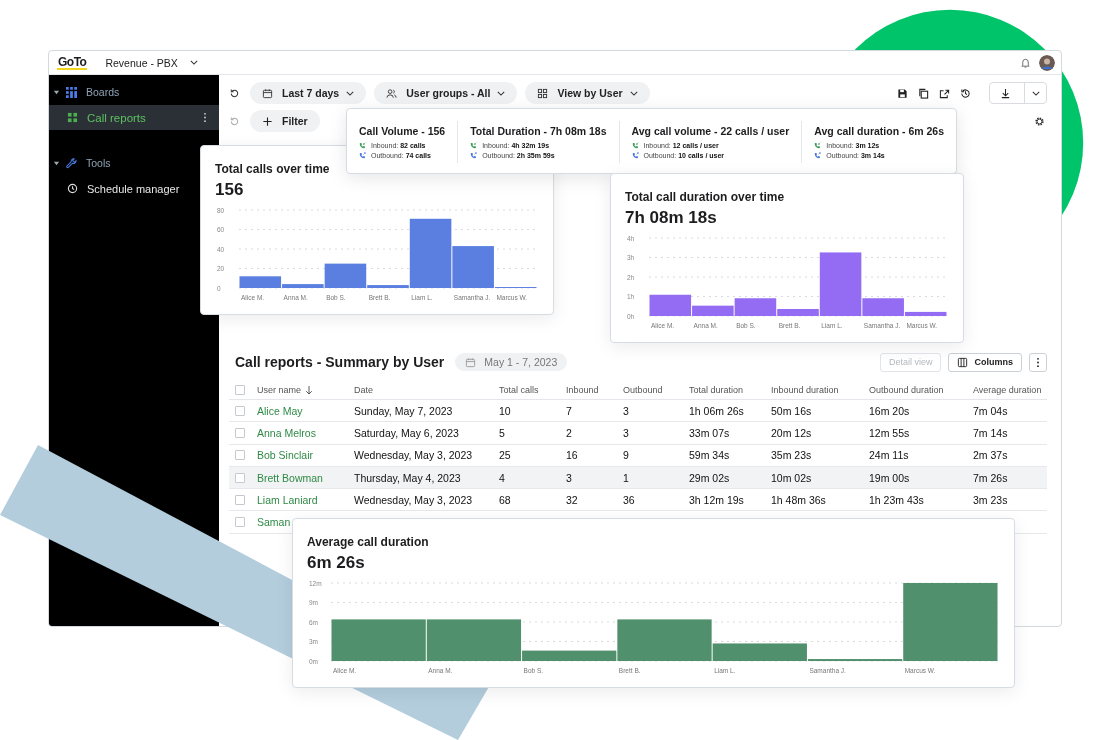 Image resolution: width=1110 pixels, height=740 pixels. Describe the element at coordinates (889, 410) in the screenshot. I see `table-cell: 16m 20s` at that location.